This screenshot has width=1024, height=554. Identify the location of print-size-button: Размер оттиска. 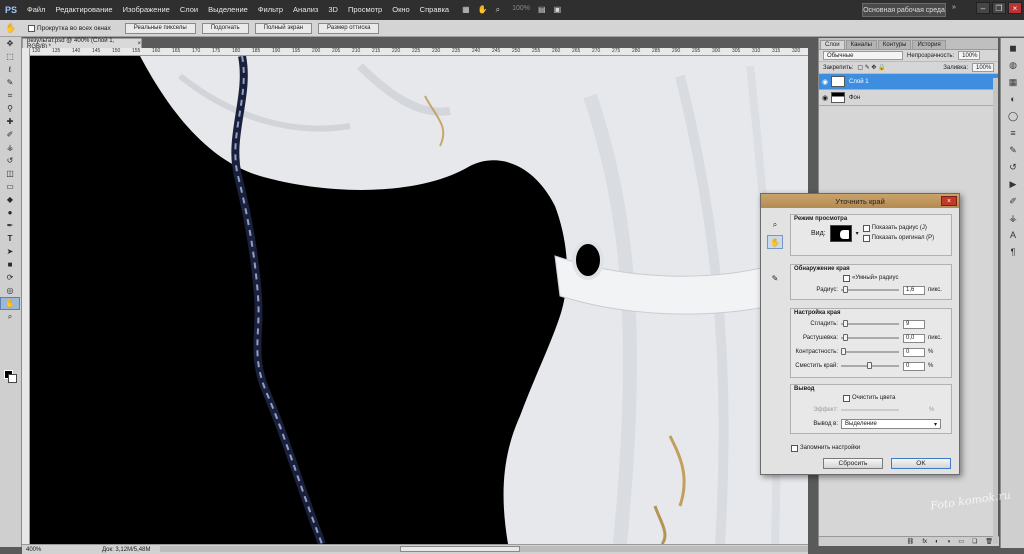
(349, 28).